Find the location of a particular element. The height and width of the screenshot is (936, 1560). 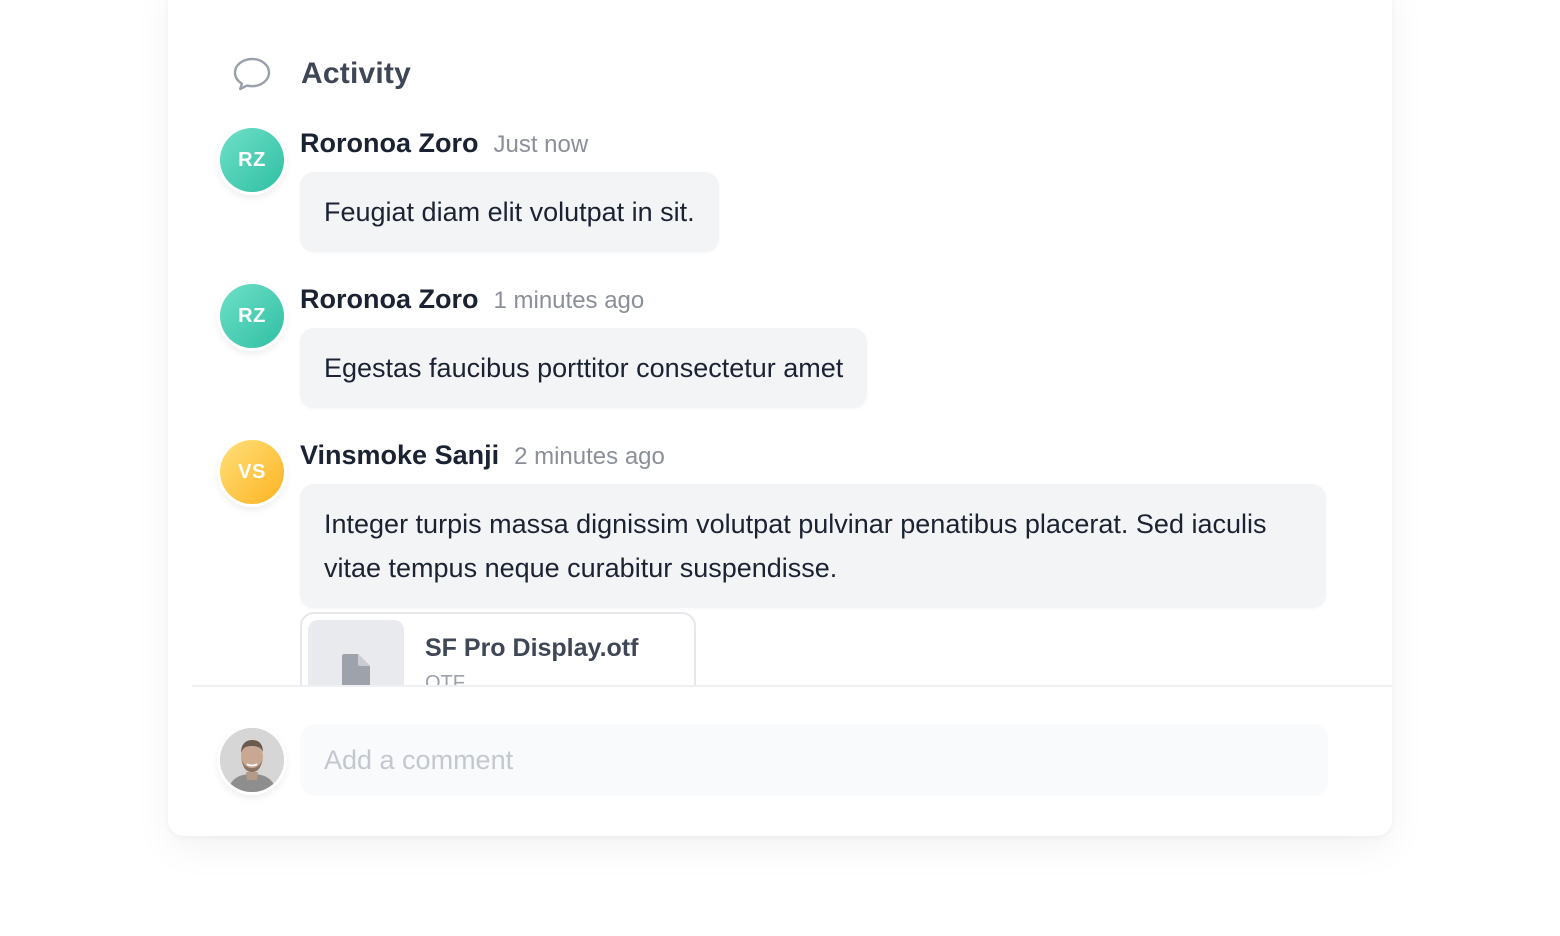

user-portrait-icon is located at coordinates (252, 760).